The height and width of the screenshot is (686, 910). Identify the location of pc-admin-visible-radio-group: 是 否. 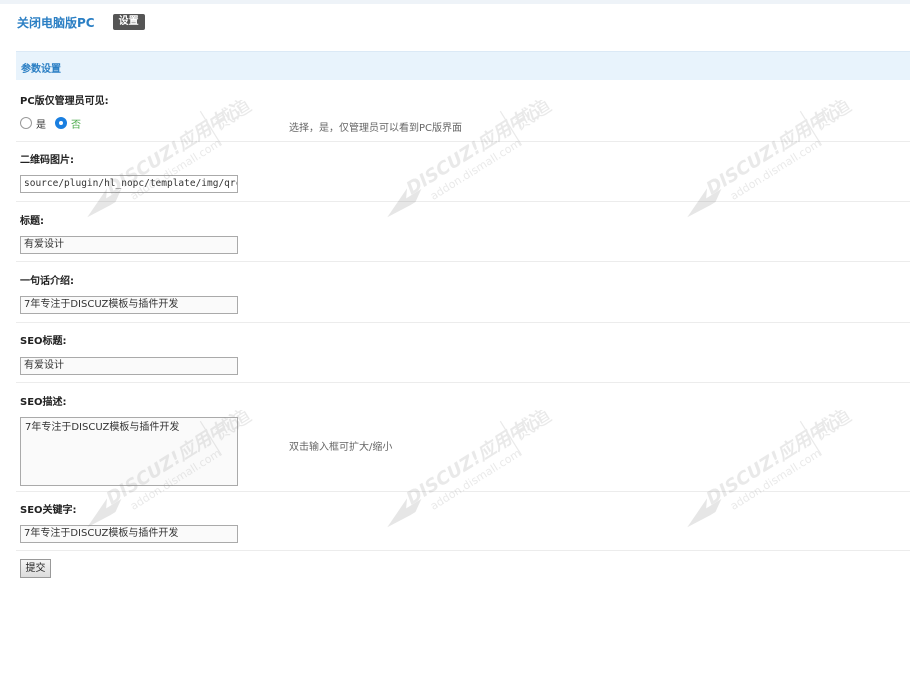
(55, 123).